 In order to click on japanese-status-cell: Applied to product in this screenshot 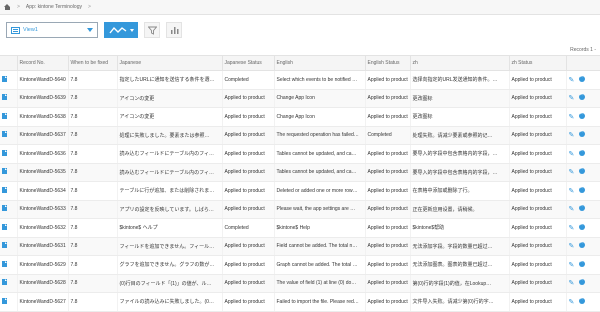, I will do `click(248, 283)`.